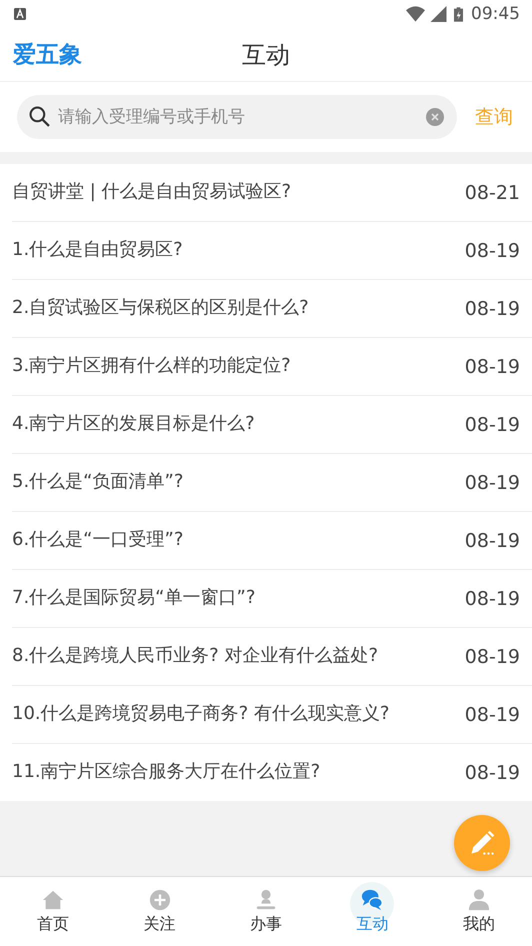  I want to click on article-date: 08-21, so click(492, 193).